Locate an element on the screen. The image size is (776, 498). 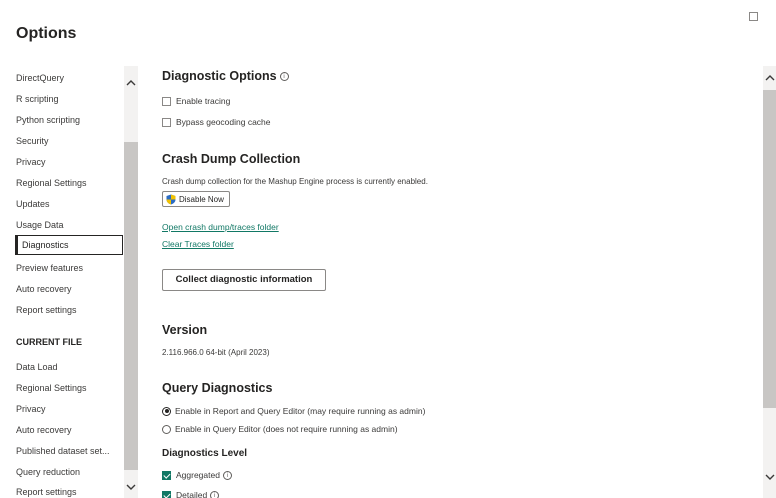
bypass-geocoding-checkbox is located at coordinates (166, 122).